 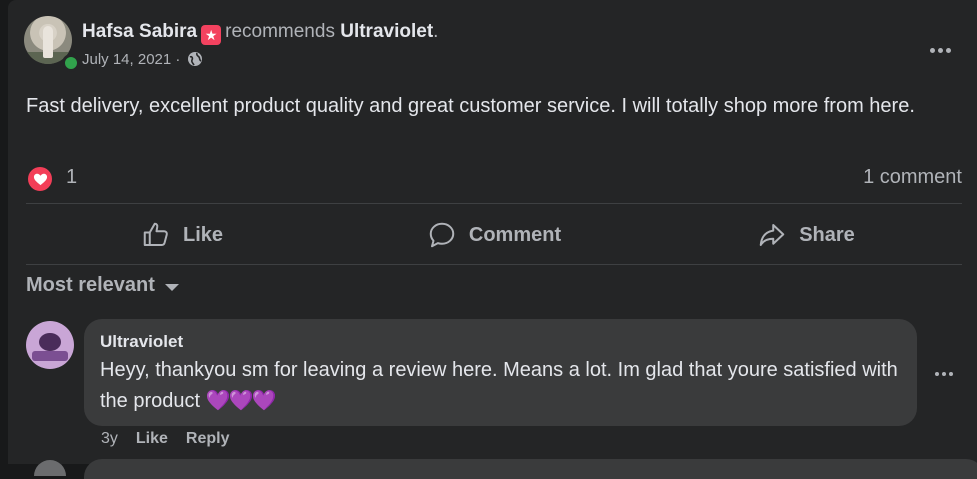 I want to click on sort-label: Most relevant, so click(x=90, y=285).